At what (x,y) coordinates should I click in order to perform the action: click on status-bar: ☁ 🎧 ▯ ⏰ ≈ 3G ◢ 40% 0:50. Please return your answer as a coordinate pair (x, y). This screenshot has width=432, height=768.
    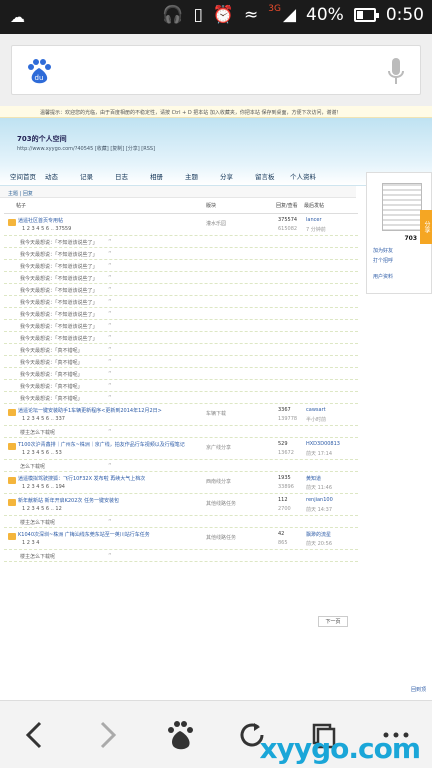
    Looking at the image, I should click on (216, 17).